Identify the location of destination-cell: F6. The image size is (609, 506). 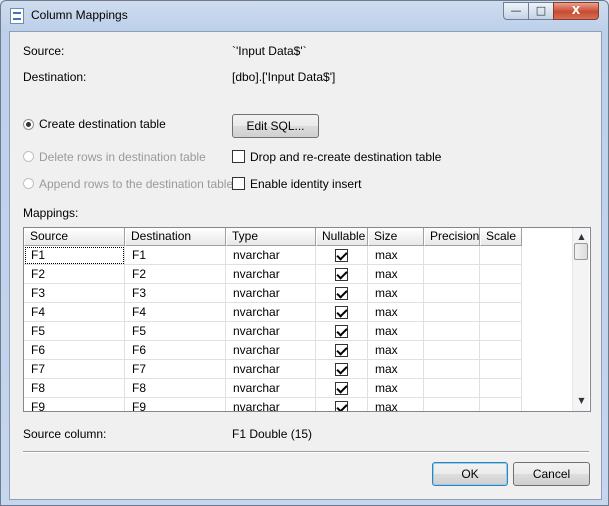
(175, 350).